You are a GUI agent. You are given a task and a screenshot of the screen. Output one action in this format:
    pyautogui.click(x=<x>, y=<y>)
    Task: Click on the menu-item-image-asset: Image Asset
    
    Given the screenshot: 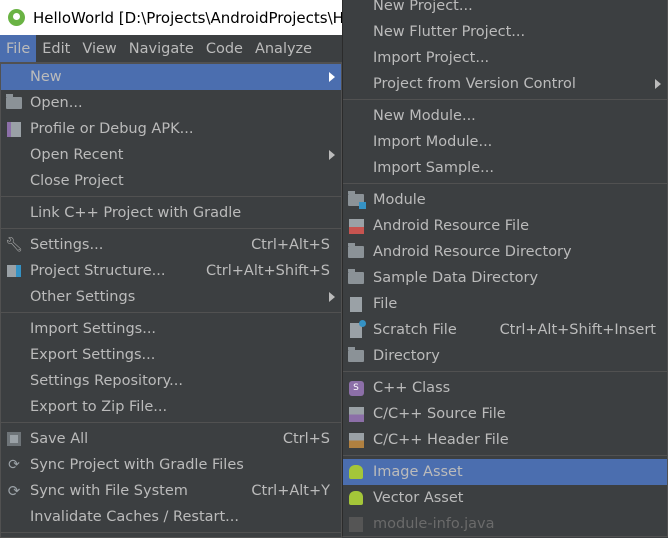 What is the action you would take?
    pyautogui.click(x=505, y=472)
    